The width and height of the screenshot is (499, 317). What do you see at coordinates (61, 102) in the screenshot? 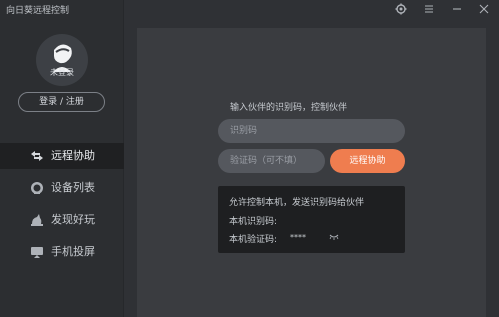
I see `login-register-button: 登录 / 注册` at bounding box center [61, 102].